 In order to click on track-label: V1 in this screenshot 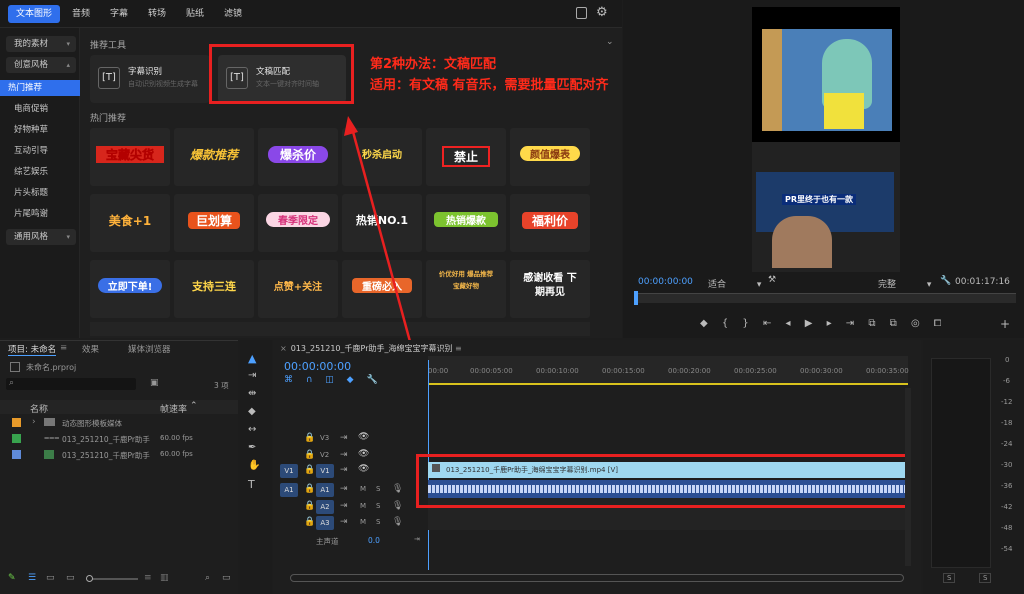, I will do `click(325, 471)`.